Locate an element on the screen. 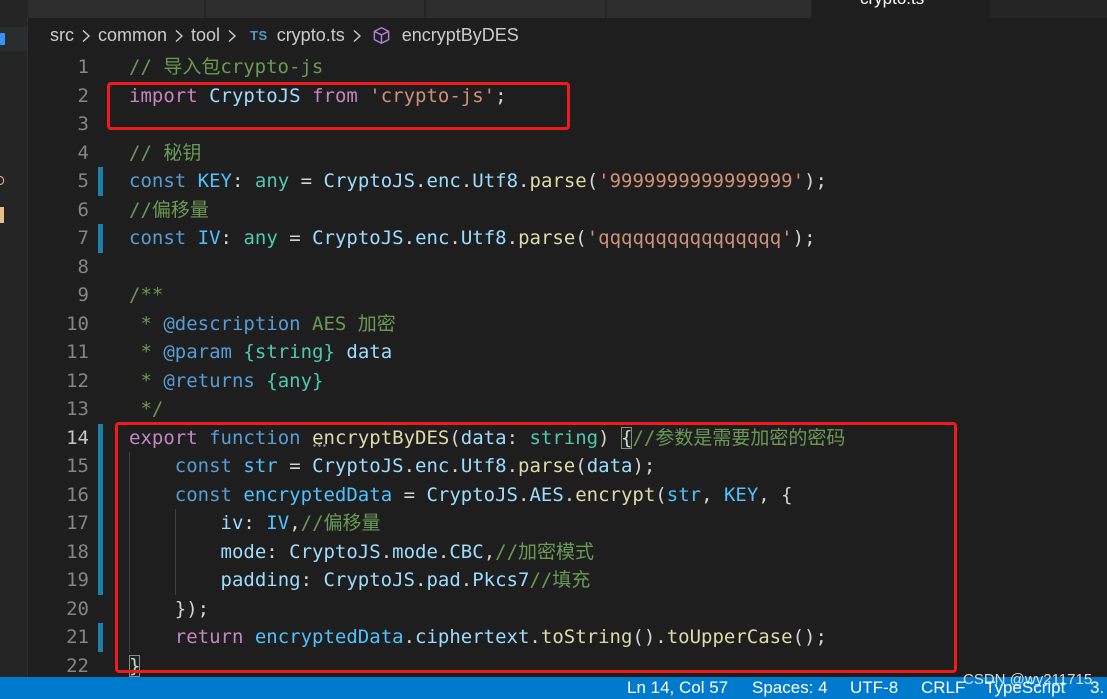 The width and height of the screenshot is (1107, 699). code-text is located at coordinates (618, 267).